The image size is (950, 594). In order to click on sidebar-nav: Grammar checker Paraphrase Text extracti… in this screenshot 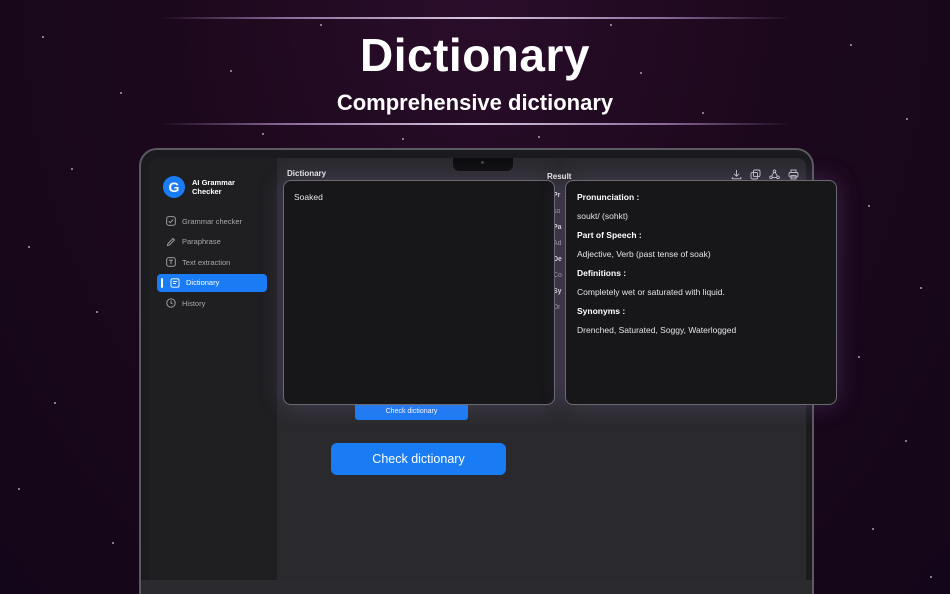, I will do `click(212, 263)`.